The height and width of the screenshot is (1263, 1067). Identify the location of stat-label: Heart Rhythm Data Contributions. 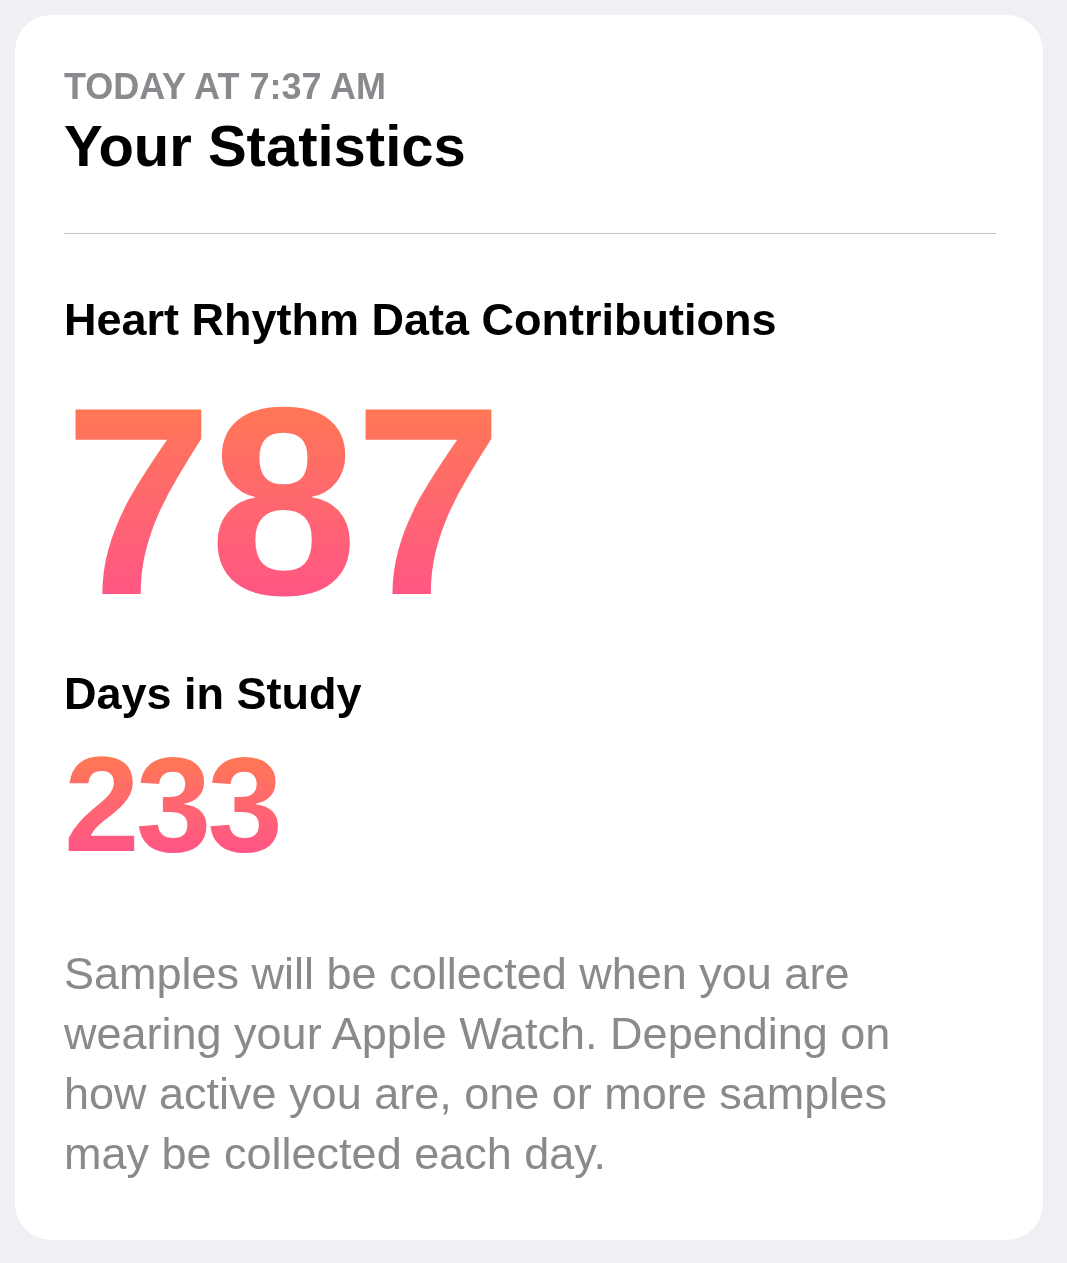
(421, 320).